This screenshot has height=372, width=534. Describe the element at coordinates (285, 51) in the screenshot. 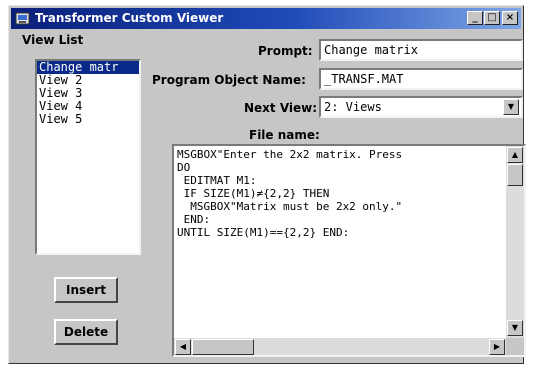

I see `prompt-label: Prompt:` at that location.